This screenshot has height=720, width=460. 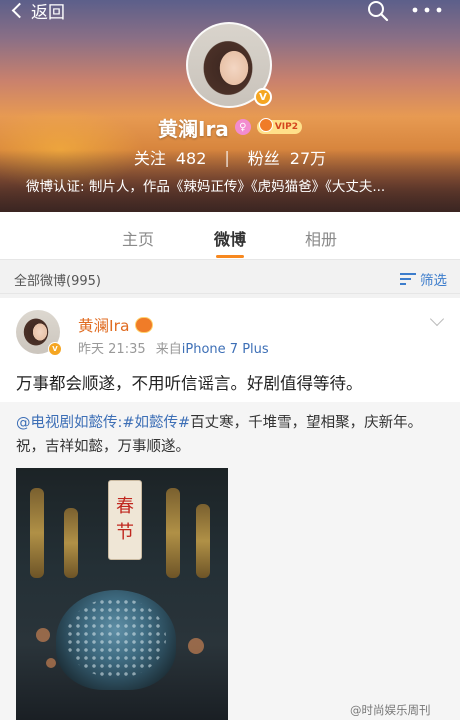 I want to click on followers-stat: 粉丝 27万, so click(x=287, y=157).